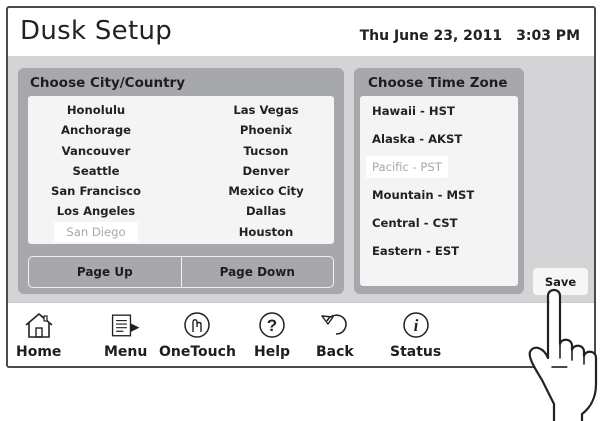  I want to click on timezone-panel-title: Choose Time Zone, so click(438, 83).